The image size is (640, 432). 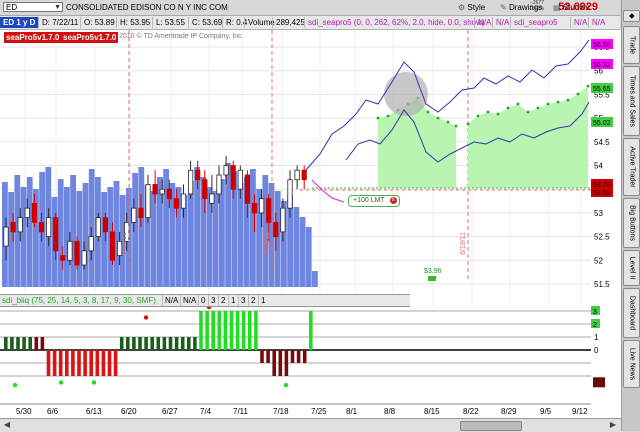 I want to click on time-axis-label: 8/22, so click(x=471, y=411).